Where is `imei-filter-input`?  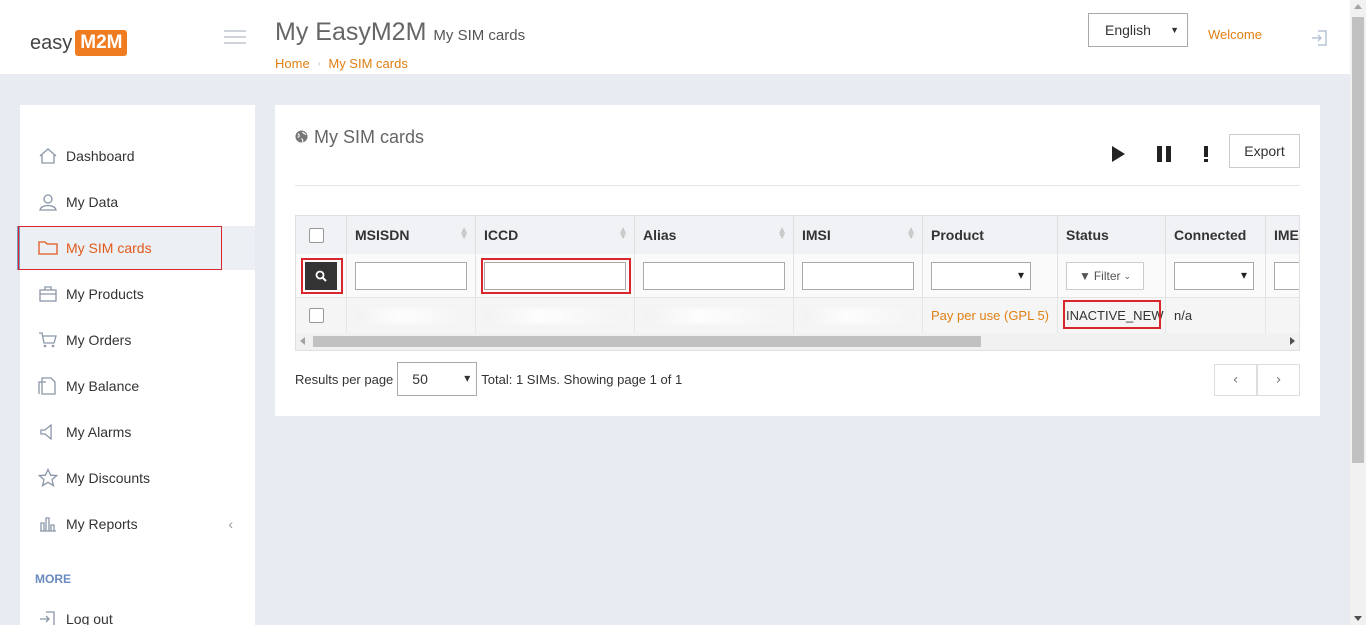
imei-filter-input is located at coordinates (1286, 276).